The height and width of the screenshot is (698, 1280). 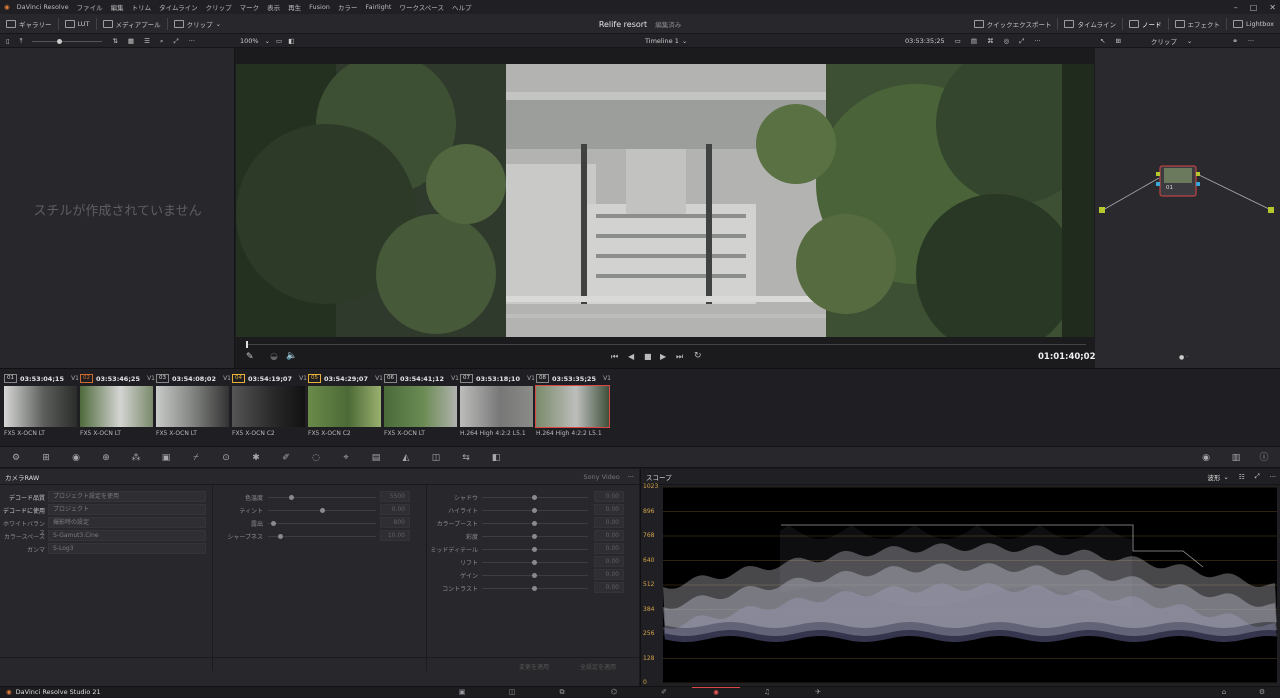 I want to click on loop-icon: ↻, so click(x=698, y=356).